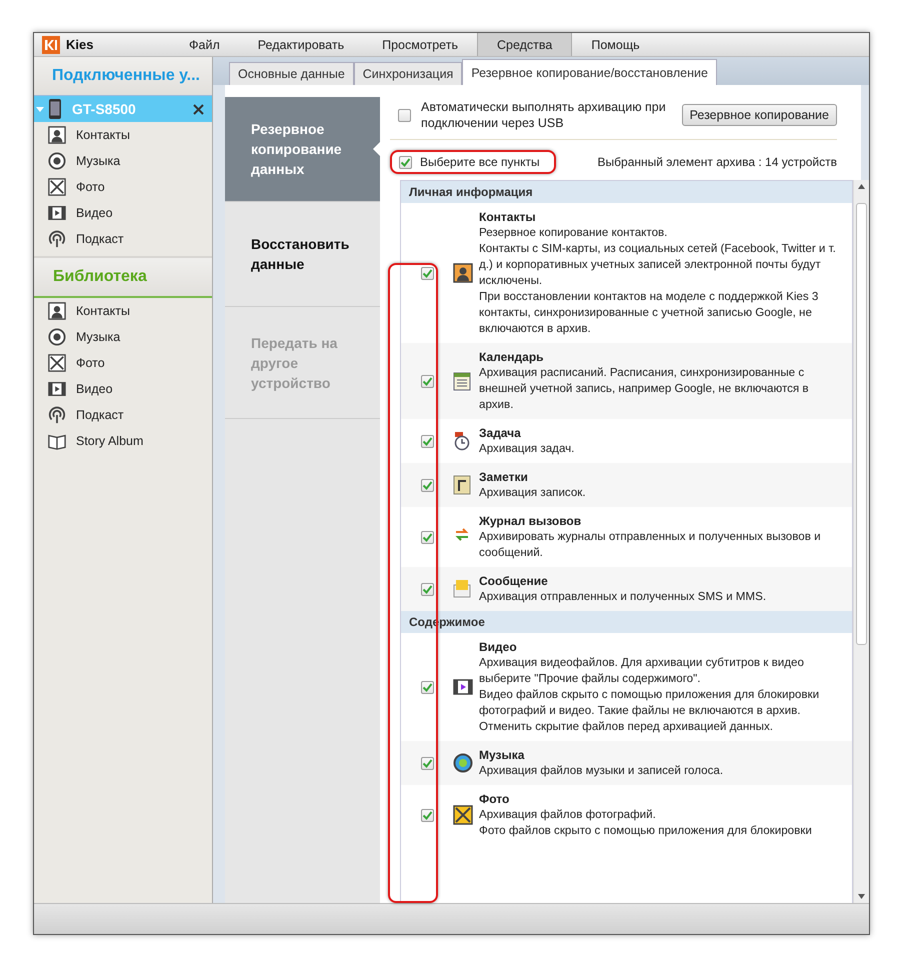 The height and width of the screenshot is (967, 904). I want to click on item-title: Задача, so click(500, 433).